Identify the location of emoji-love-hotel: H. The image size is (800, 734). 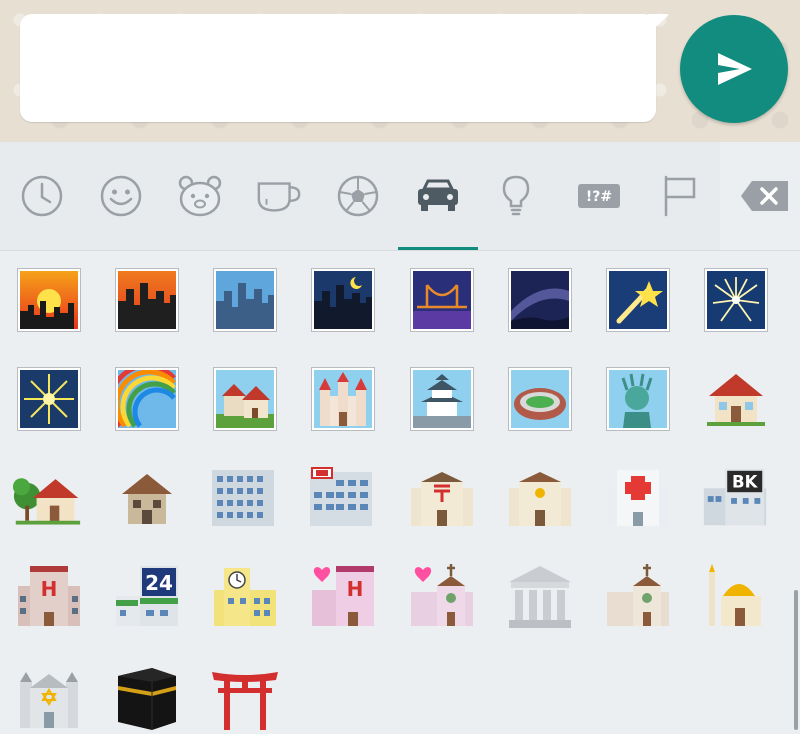
(343, 597).